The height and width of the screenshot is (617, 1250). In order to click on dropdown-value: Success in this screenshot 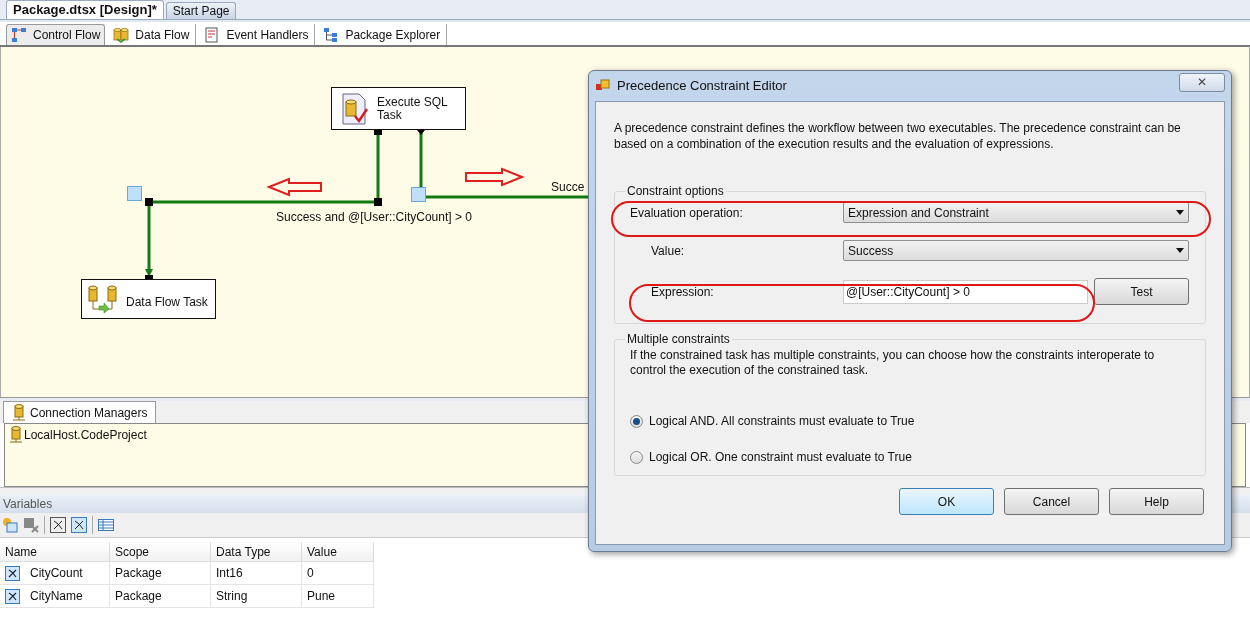, I will do `click(871, 251)`.